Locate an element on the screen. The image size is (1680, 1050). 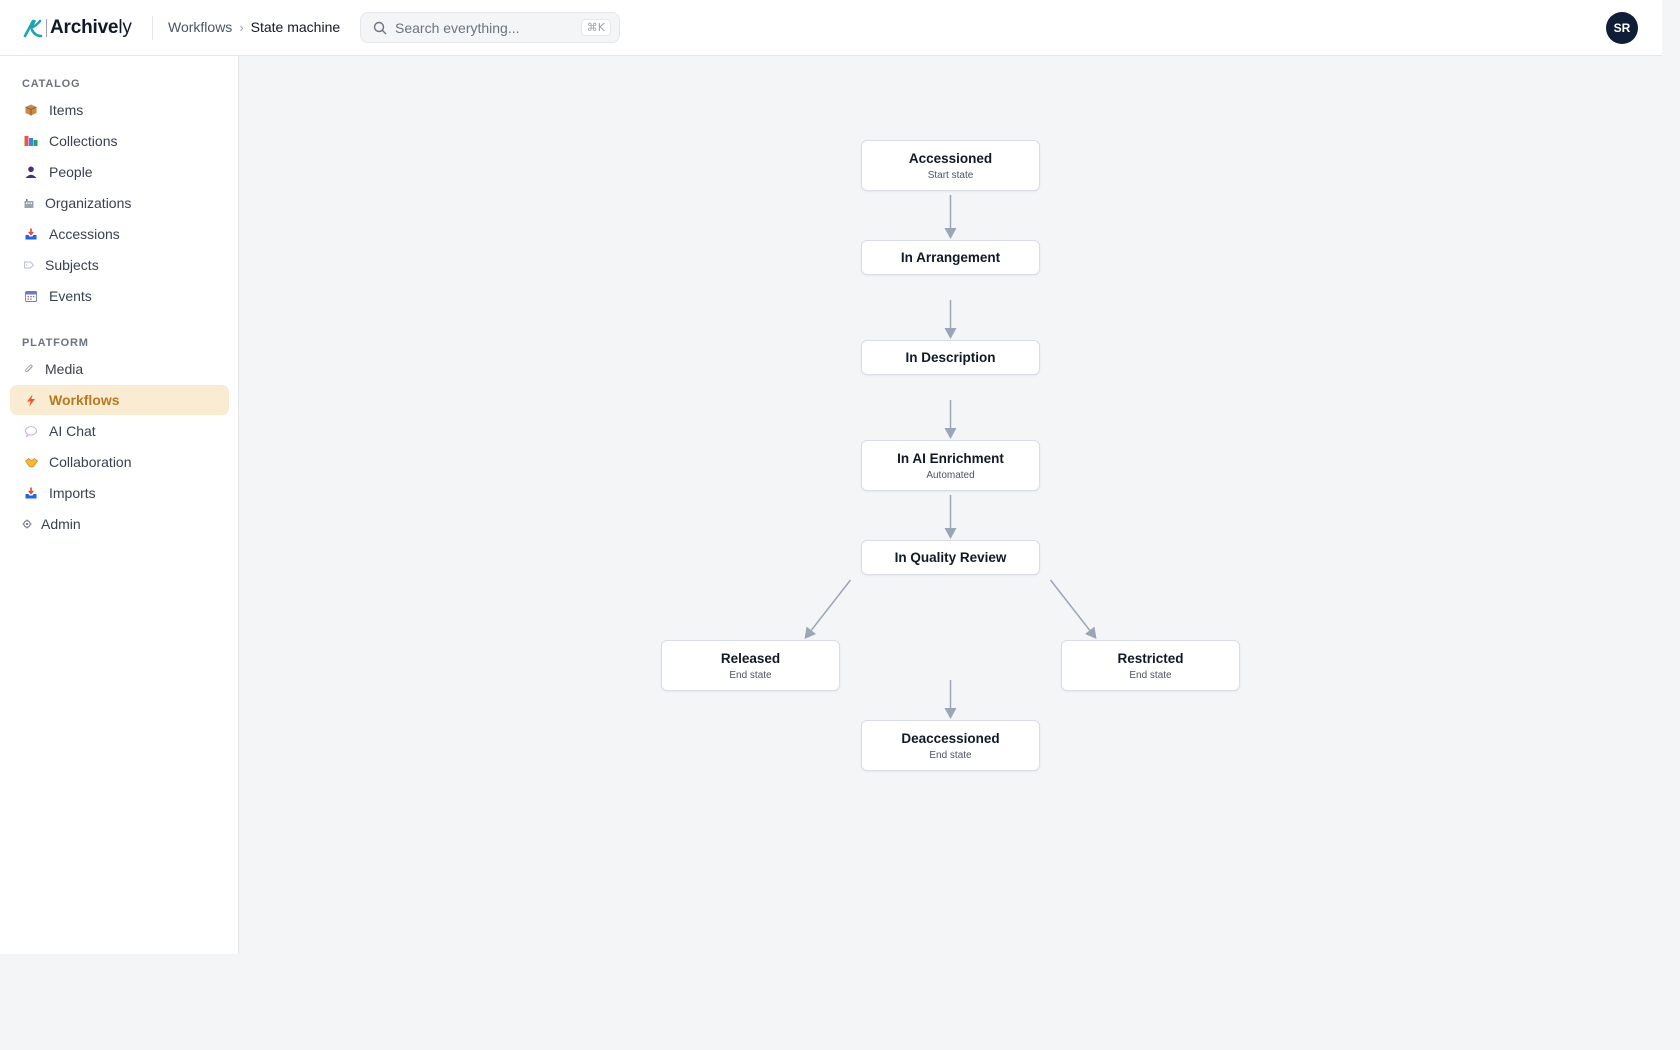
transition-accessioned-to-in-arrangement is located at coordinates (950, 217).